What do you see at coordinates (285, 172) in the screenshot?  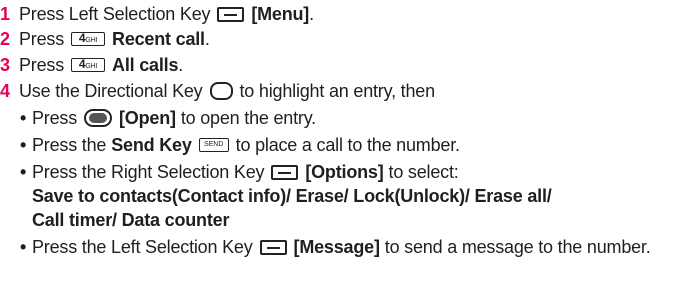 I see `right-selection-key-icon` at bounding box center [285, 172].